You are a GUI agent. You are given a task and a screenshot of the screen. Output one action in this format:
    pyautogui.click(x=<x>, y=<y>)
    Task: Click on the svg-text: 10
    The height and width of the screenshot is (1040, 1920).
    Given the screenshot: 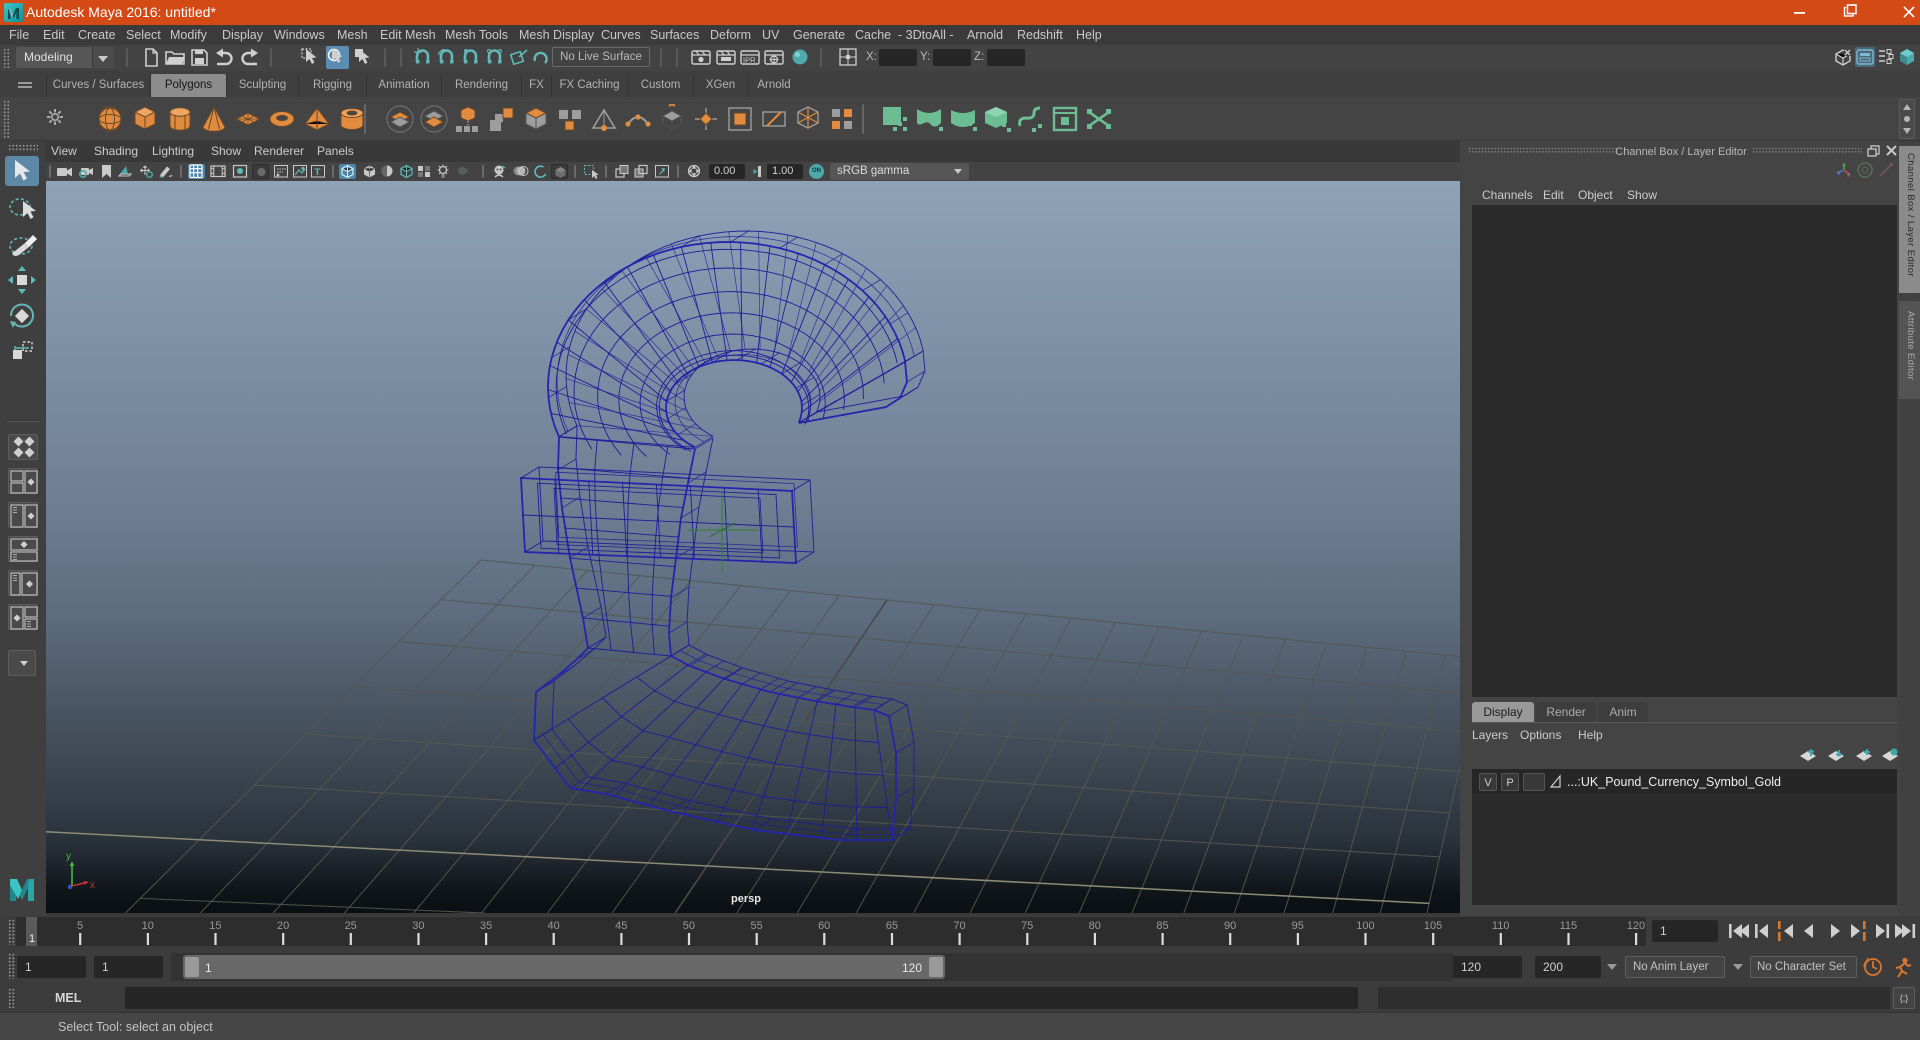 What is the action you would take?
    pyautogui.click(x=148, y=926)
    